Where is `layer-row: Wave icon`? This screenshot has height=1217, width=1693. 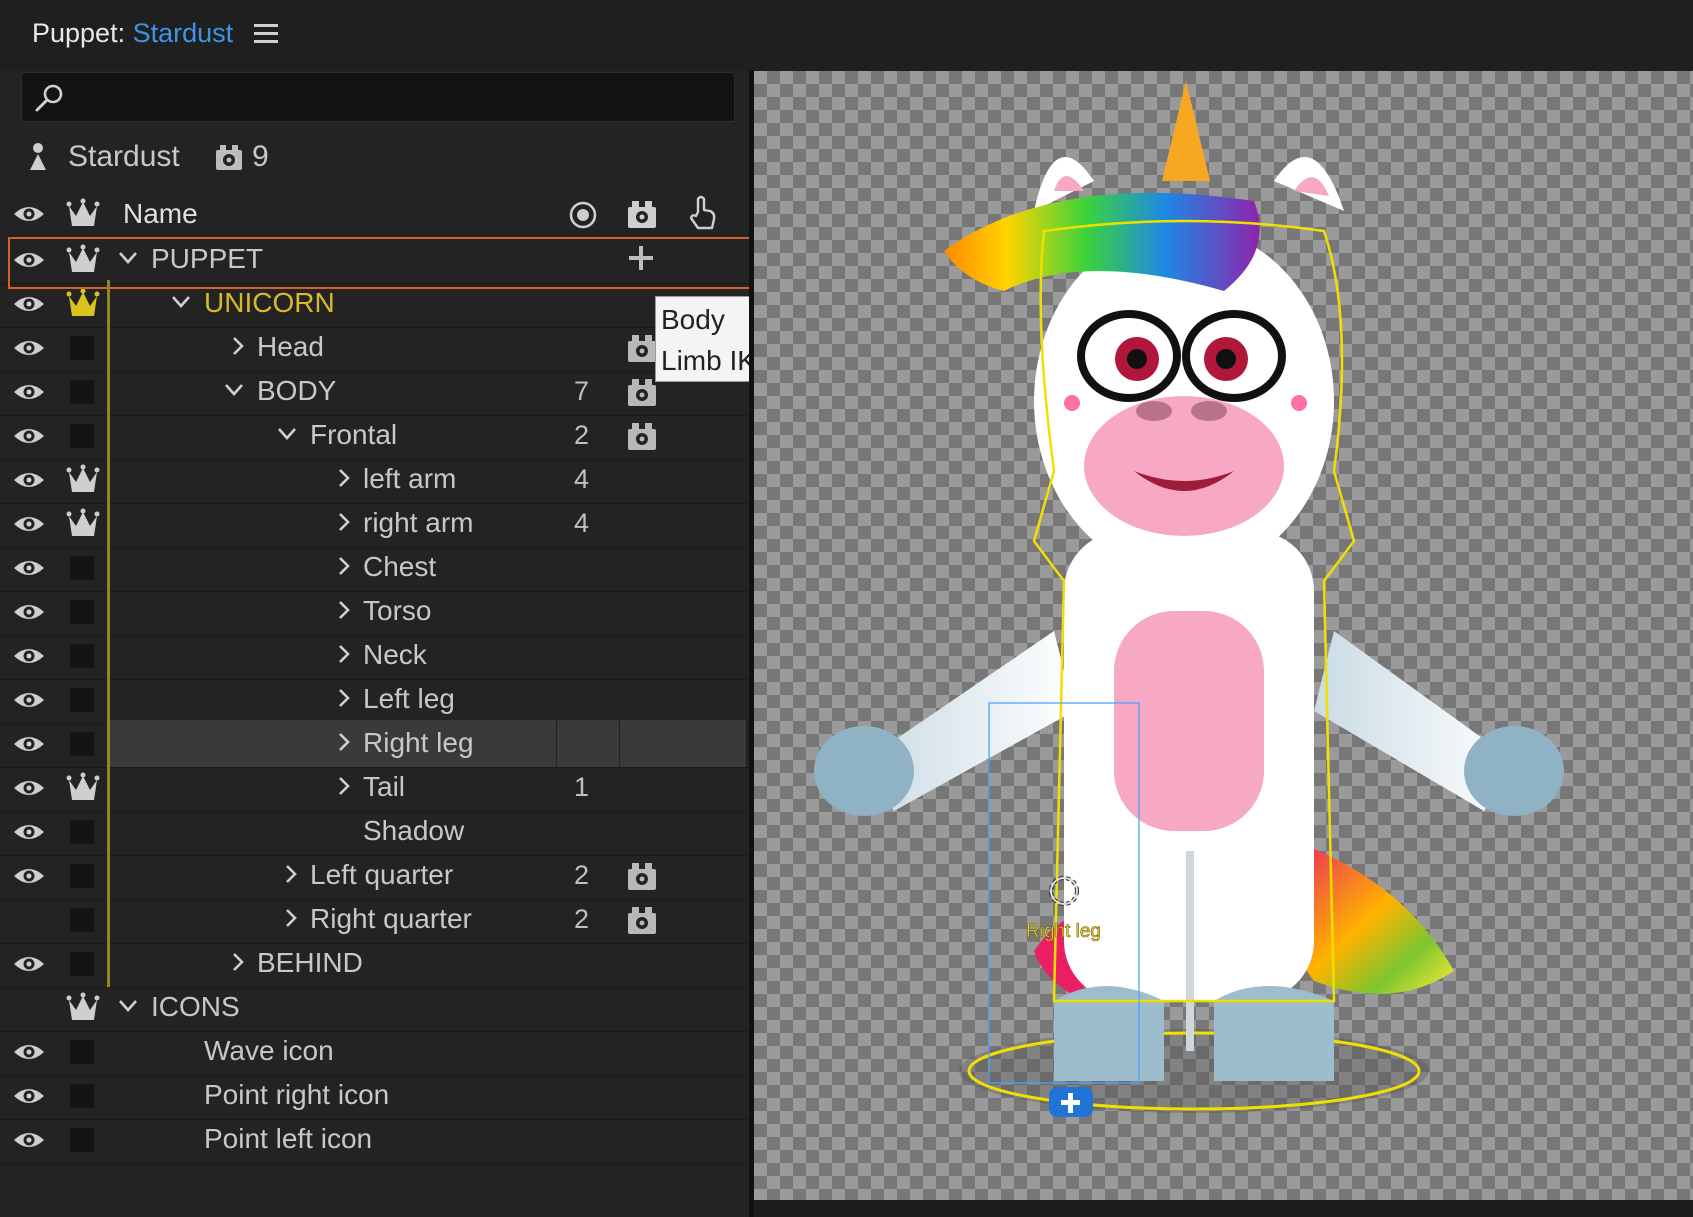
layer-row: Wave icon is located at coordinates (376, 1052).